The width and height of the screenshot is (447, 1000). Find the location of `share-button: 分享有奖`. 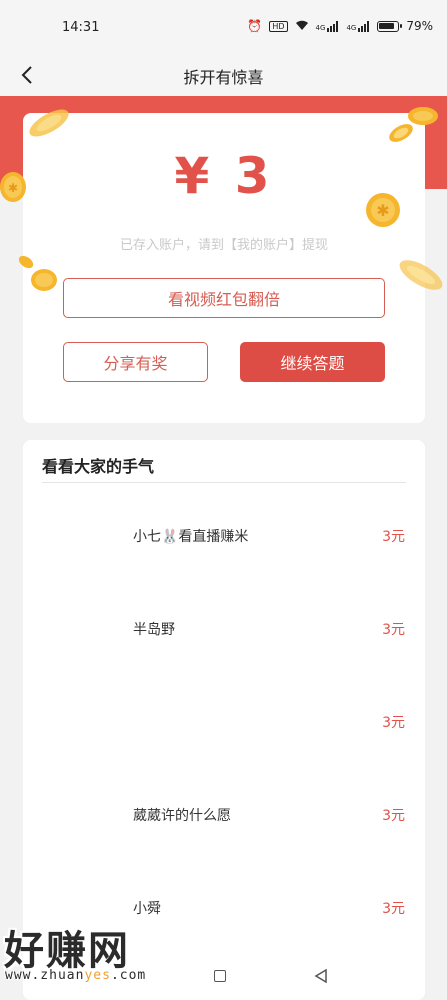

share-button: 分享有奖 is located at coordinates (135, 362).